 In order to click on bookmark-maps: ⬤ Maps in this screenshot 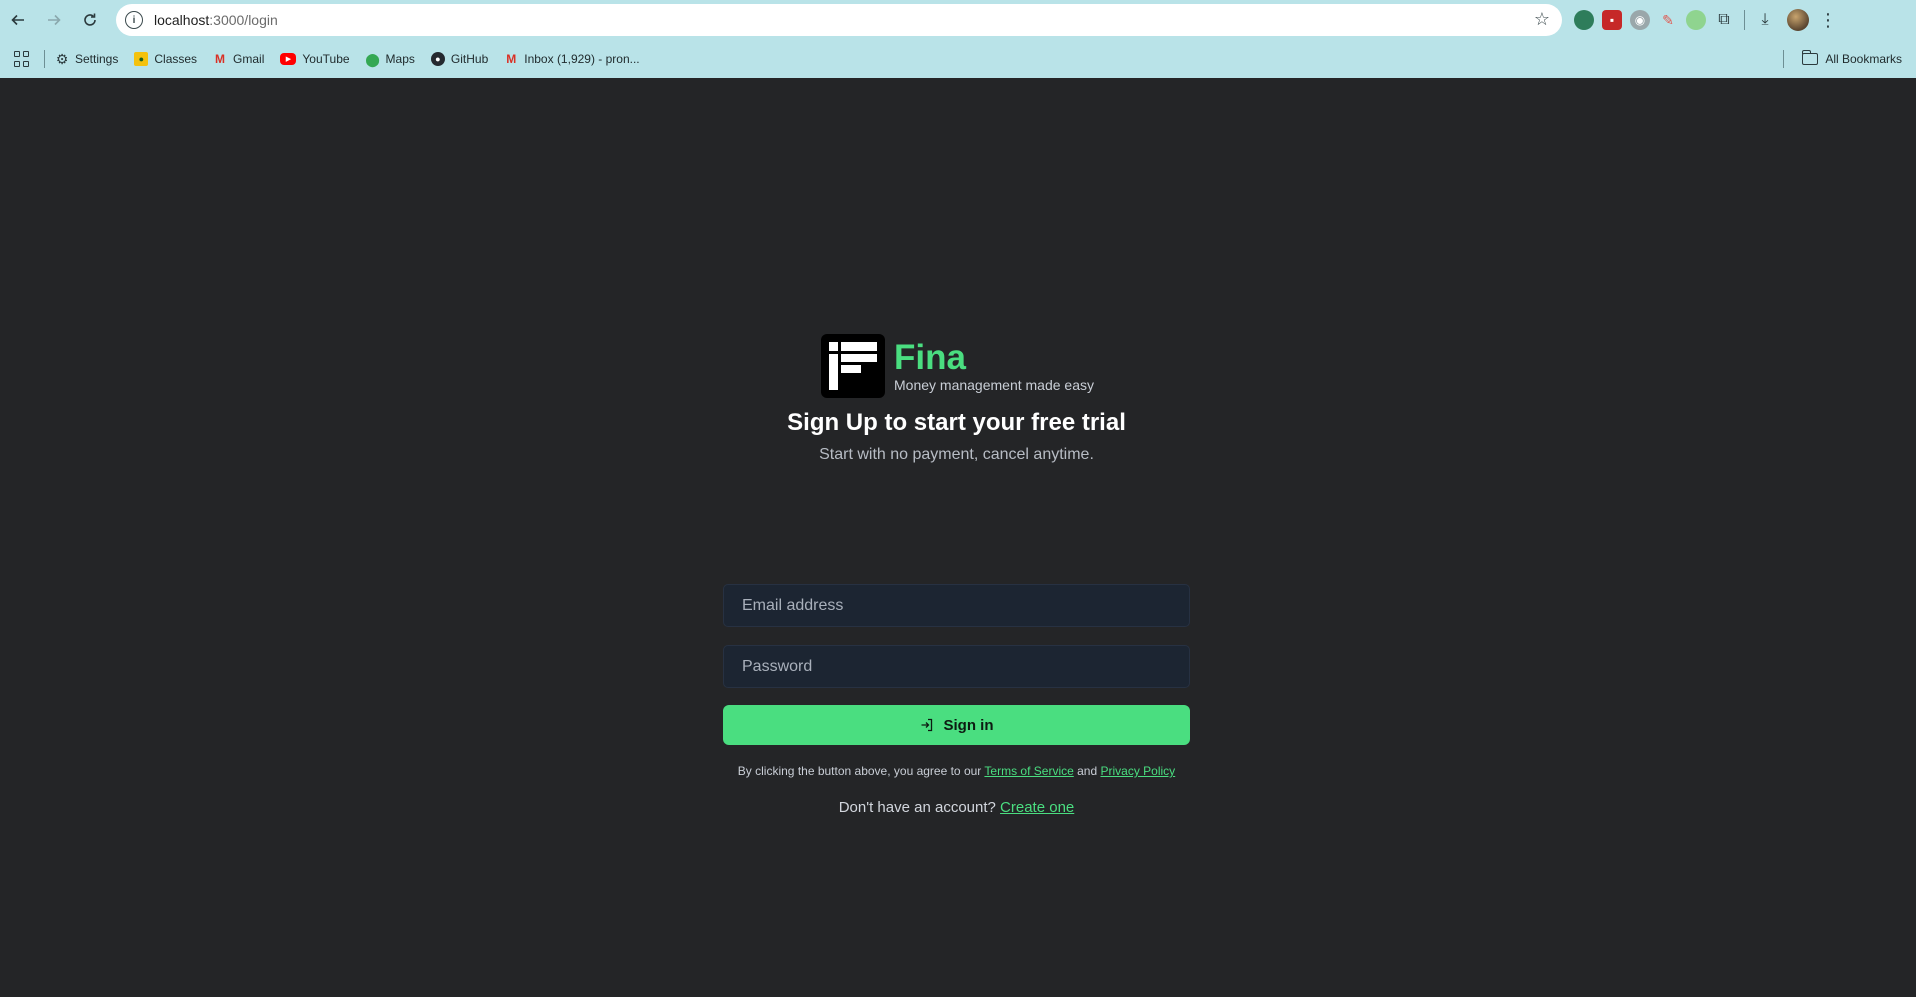, I will do `click(390, 59)`.